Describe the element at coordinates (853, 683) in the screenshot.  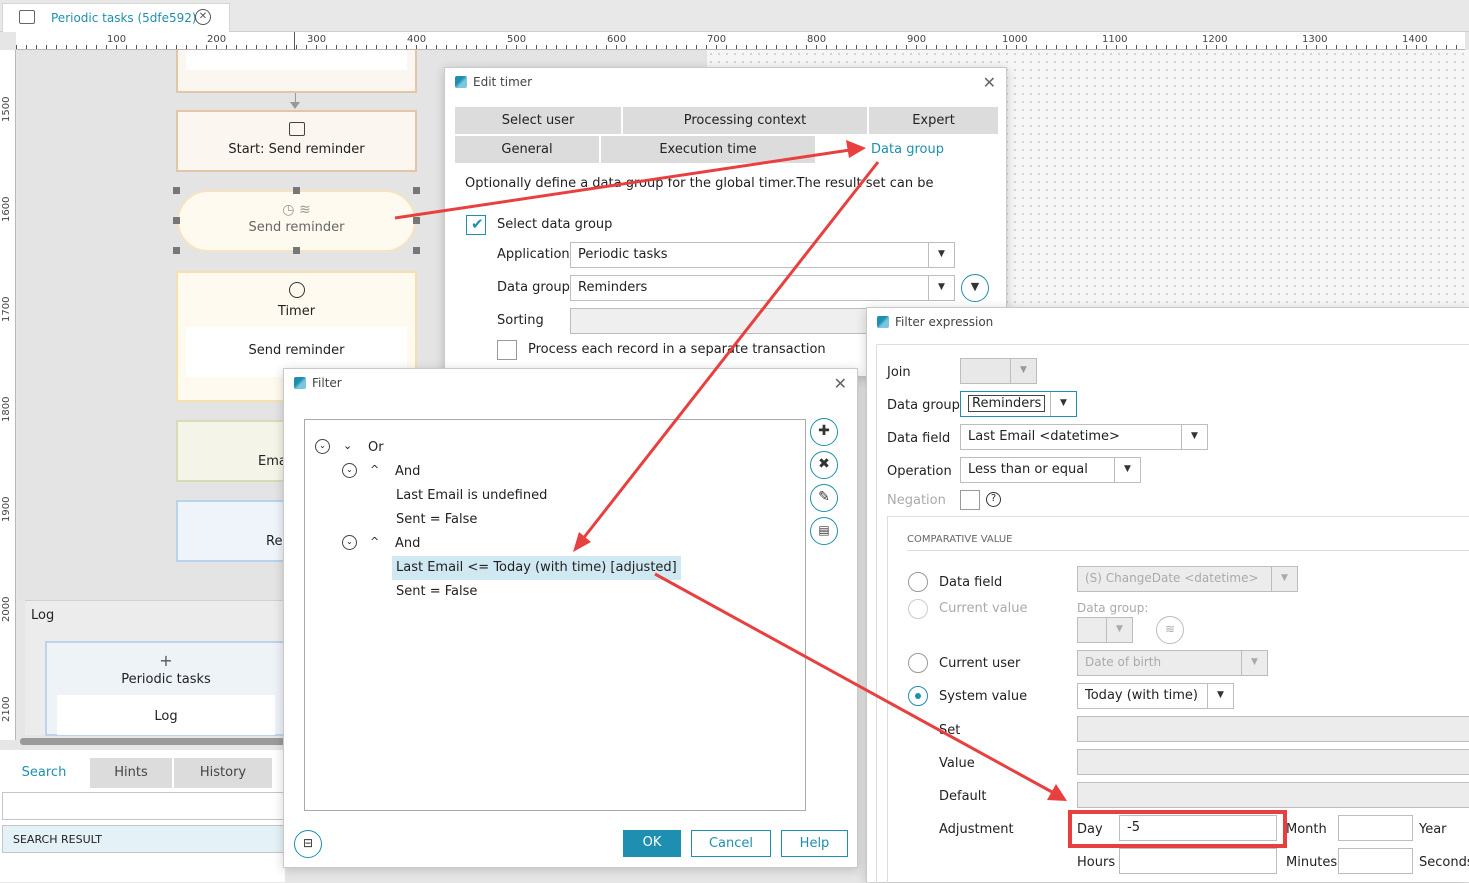
I see `arrow-filter-to-adjustment` at that location.